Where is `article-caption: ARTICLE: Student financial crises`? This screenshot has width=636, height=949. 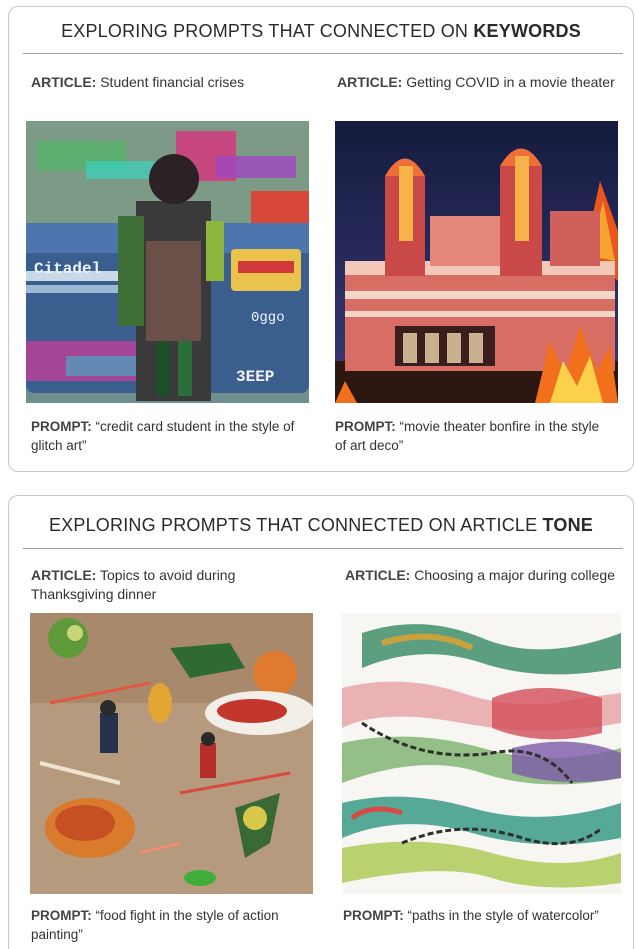 article-caption: ARTICLE: Student financial crises is located at coordinates (138, 82).